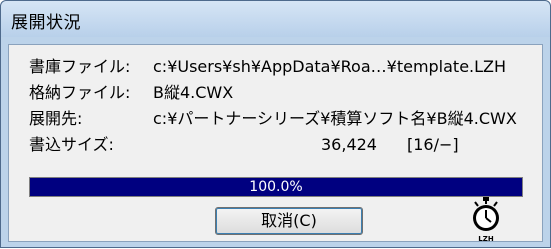 The height and width of the screenshot is (249, 551). I want to click on archive-file-label: 書庫ファイル:, so click(80, 66).